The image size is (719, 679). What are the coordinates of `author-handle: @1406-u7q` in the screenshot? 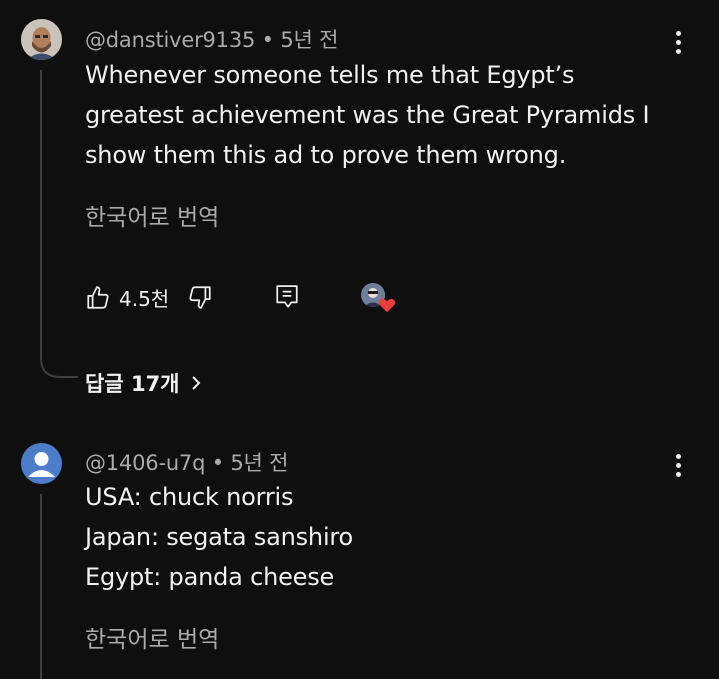 It's located at (145, 463).